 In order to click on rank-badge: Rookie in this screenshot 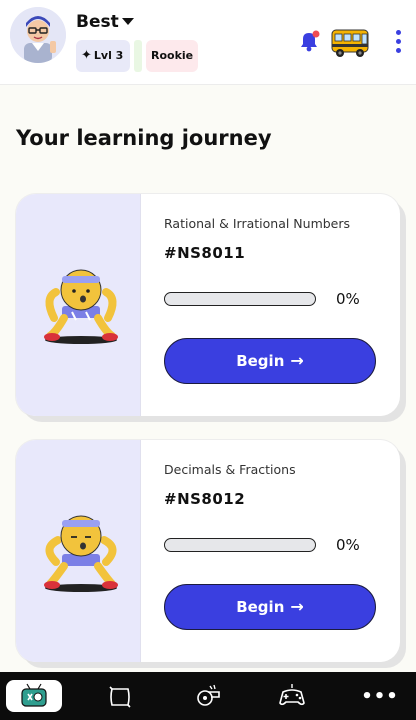, I will do `click(172, 56)`.